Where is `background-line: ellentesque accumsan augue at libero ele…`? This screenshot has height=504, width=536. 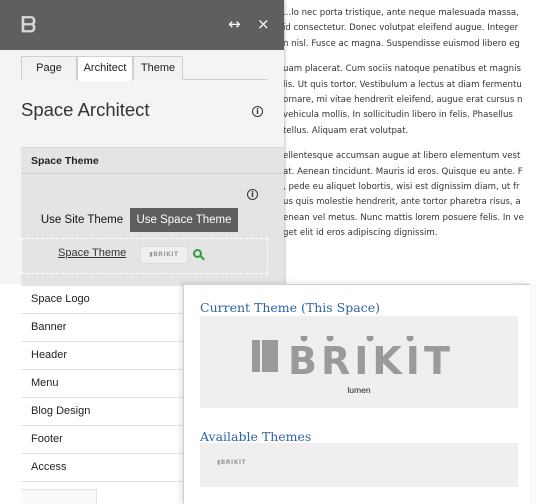
background-line: ellentesque accumsan augue at libero ele… is located at coordinates (402, 156).